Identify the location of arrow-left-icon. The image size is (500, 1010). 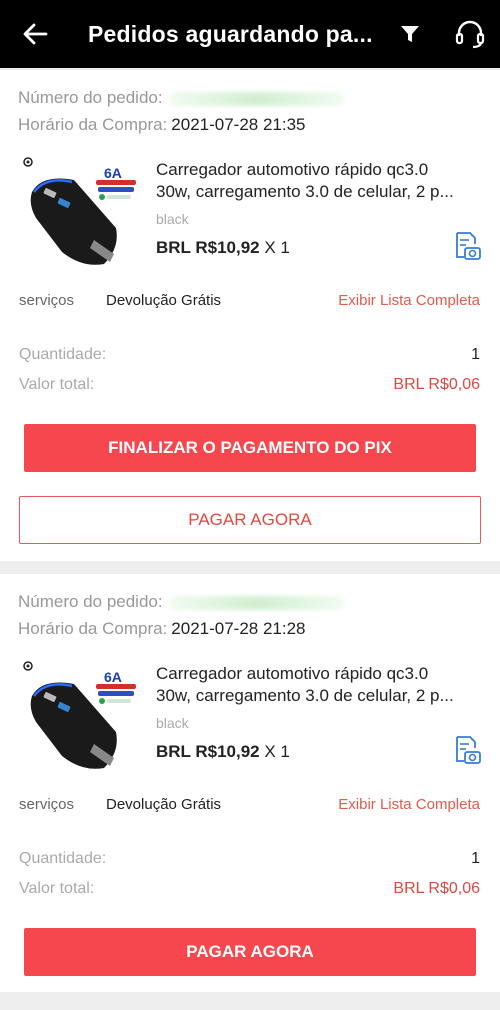
(35, 34).